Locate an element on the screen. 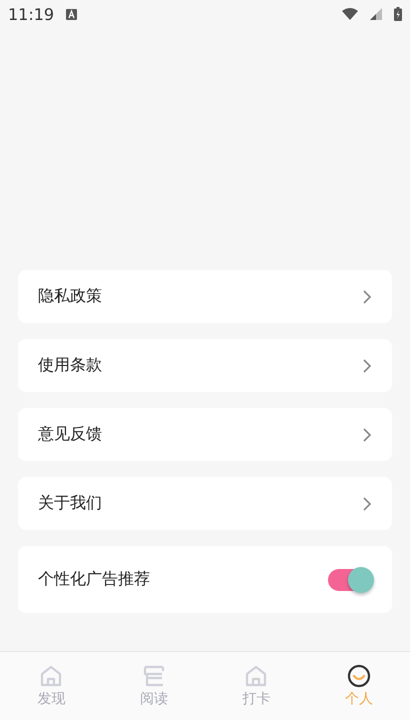 The height and width of the screenshot is (720, 410). menu-label: 隐私政策 is located at coordinates (70, 296).